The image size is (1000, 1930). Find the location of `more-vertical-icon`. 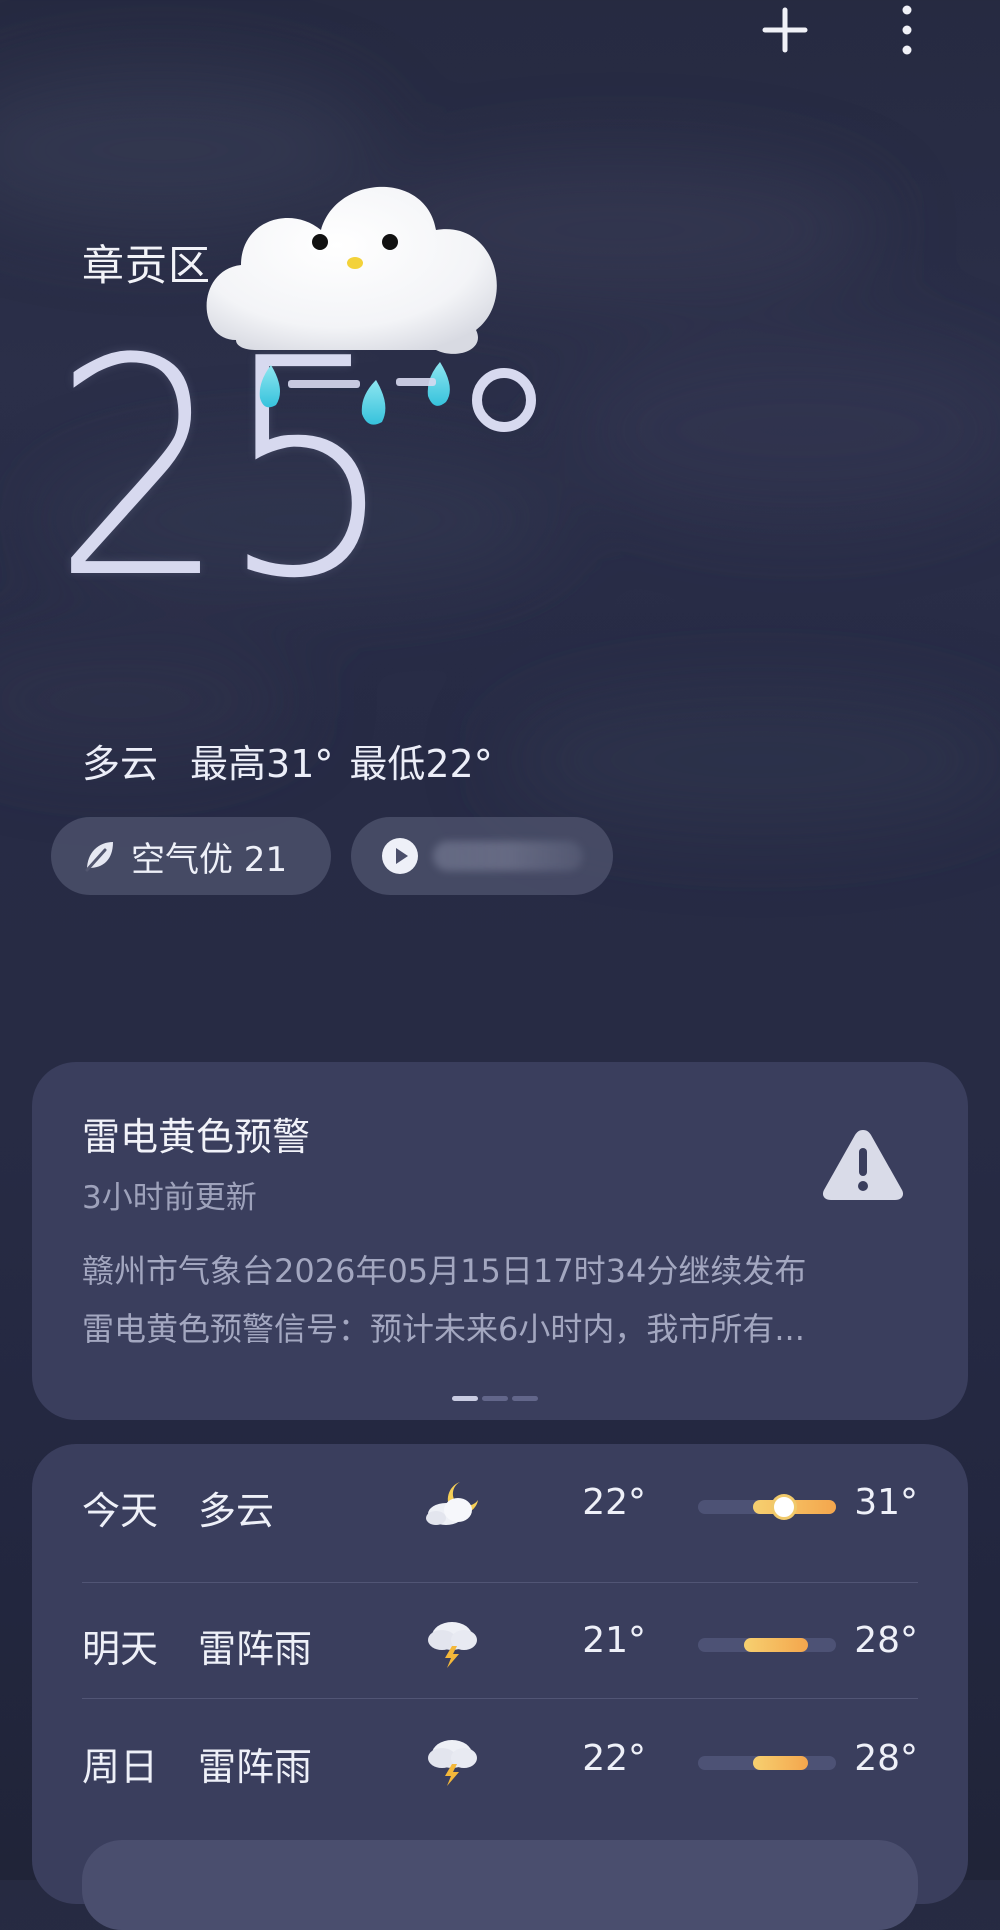

more-vertical-icon is located at coordinates (907, 30).